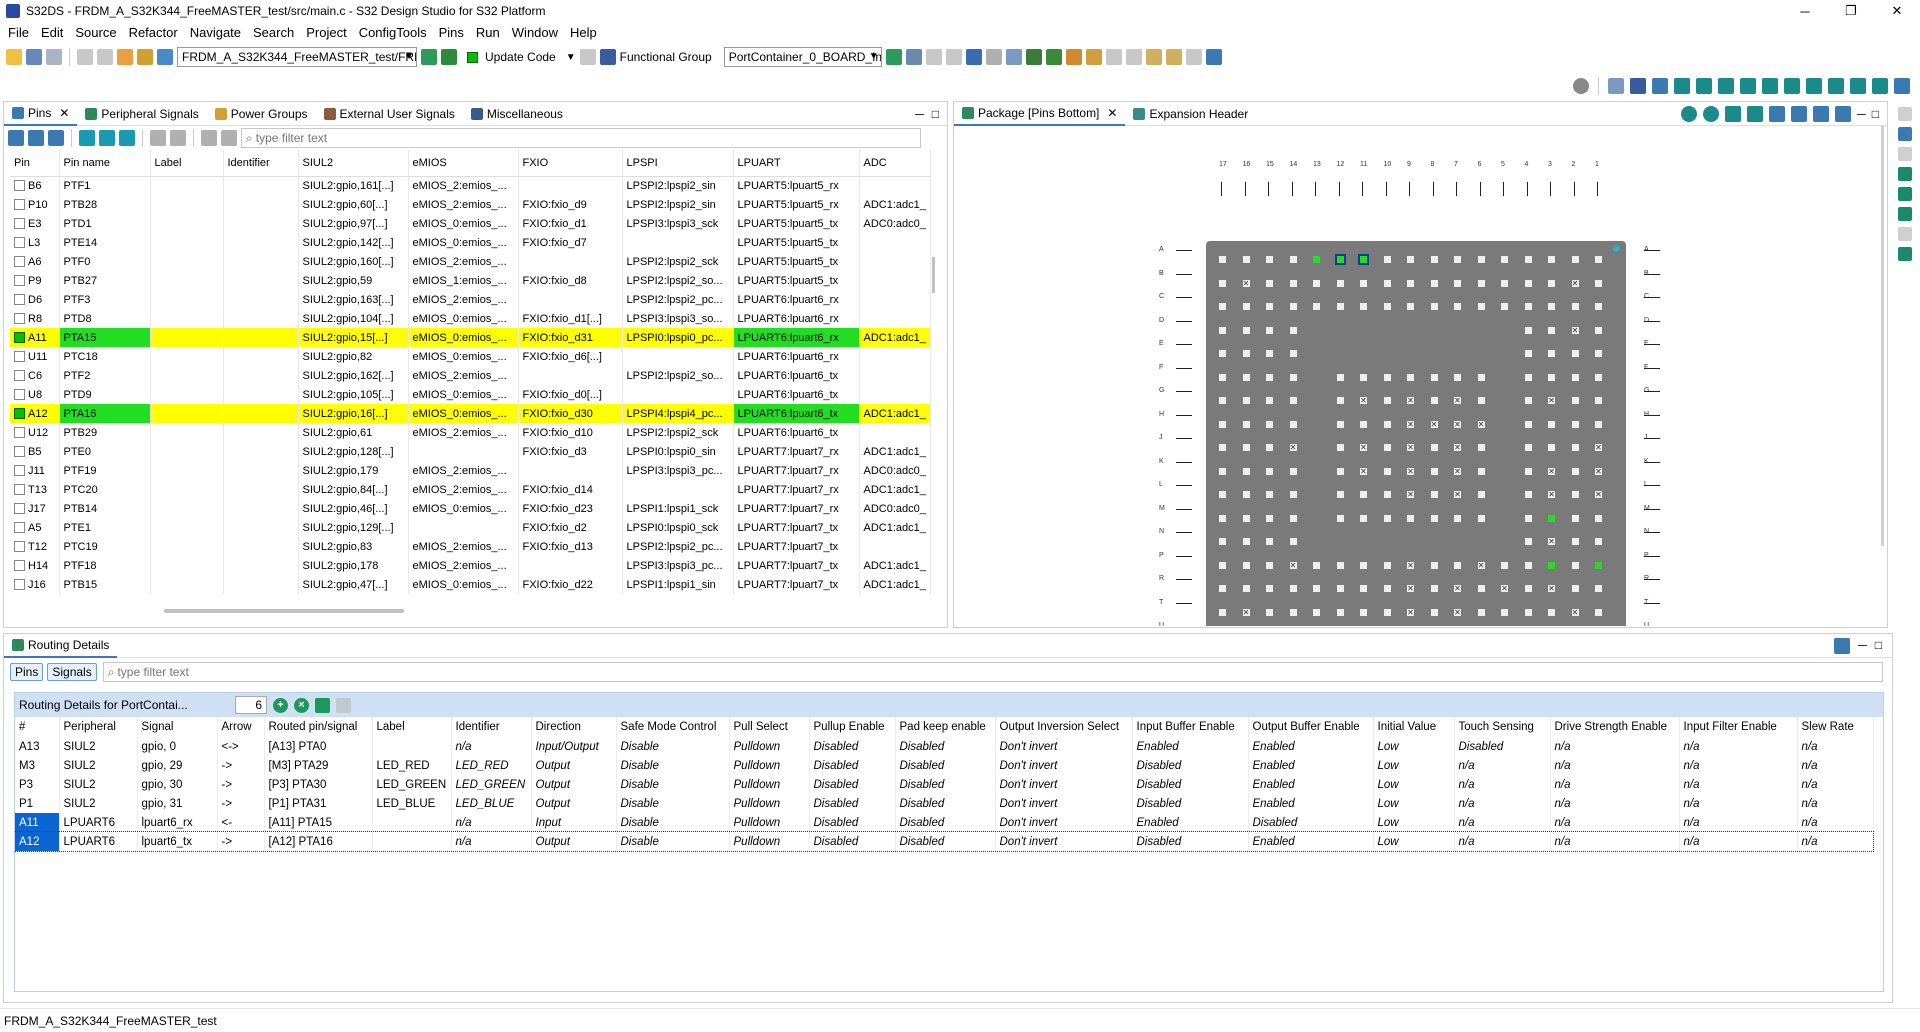 The width and height of the screenshot is (1920, 1032). Describe the element at coordinates (72, 672) in the screenshot. I see `signals-toggle-button: Signals` at that location.